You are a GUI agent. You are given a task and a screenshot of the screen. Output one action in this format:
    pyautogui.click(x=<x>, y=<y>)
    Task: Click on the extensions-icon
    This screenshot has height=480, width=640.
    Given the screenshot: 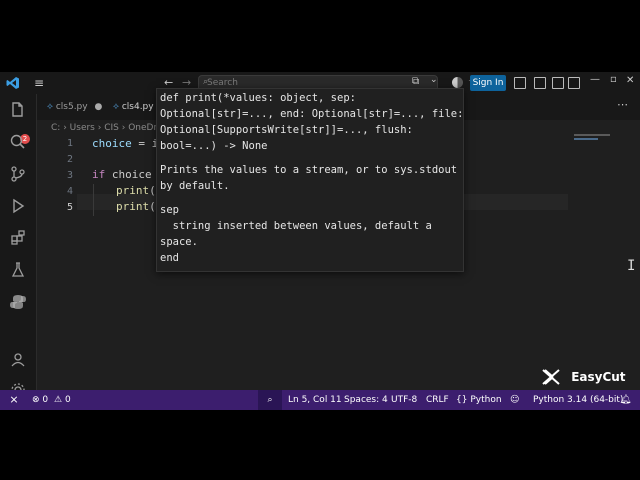 What is the action you would take?
    pyautogui.click(x=18, y=238)
    